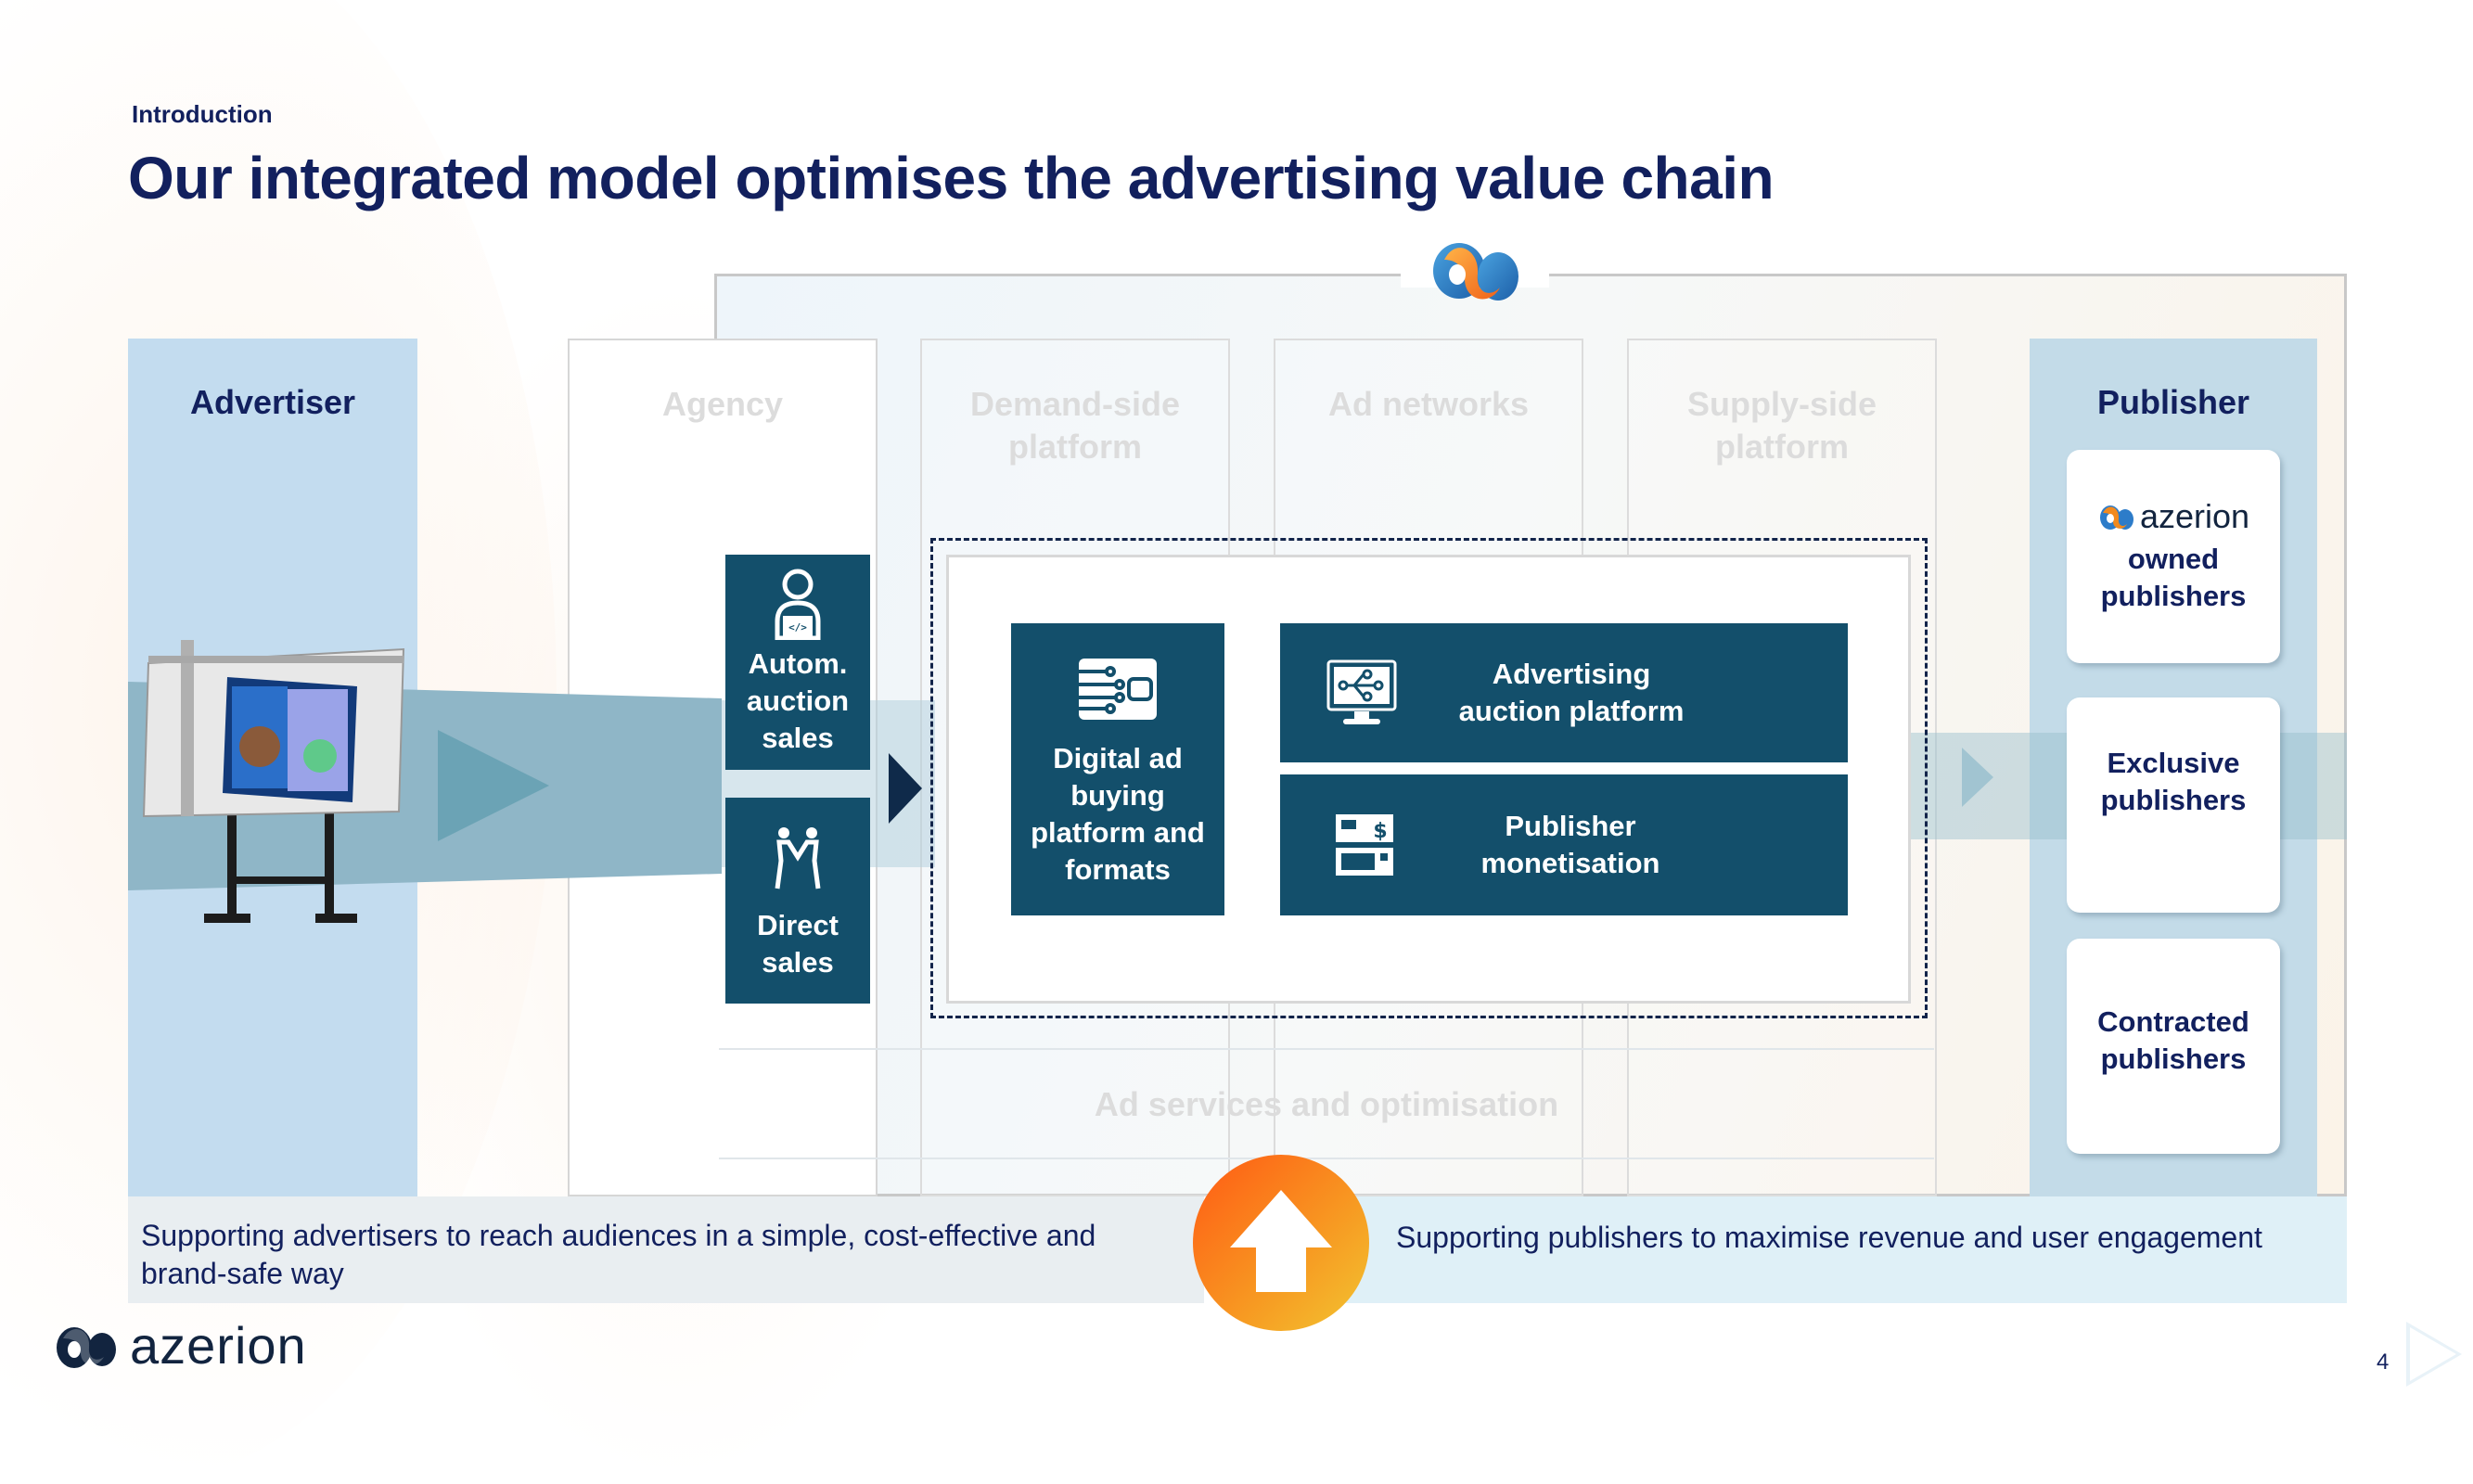  Describe the element at coordinates (1118, 758) in the screenshot. I see `digital-label-line1: Digital ad` at that location.